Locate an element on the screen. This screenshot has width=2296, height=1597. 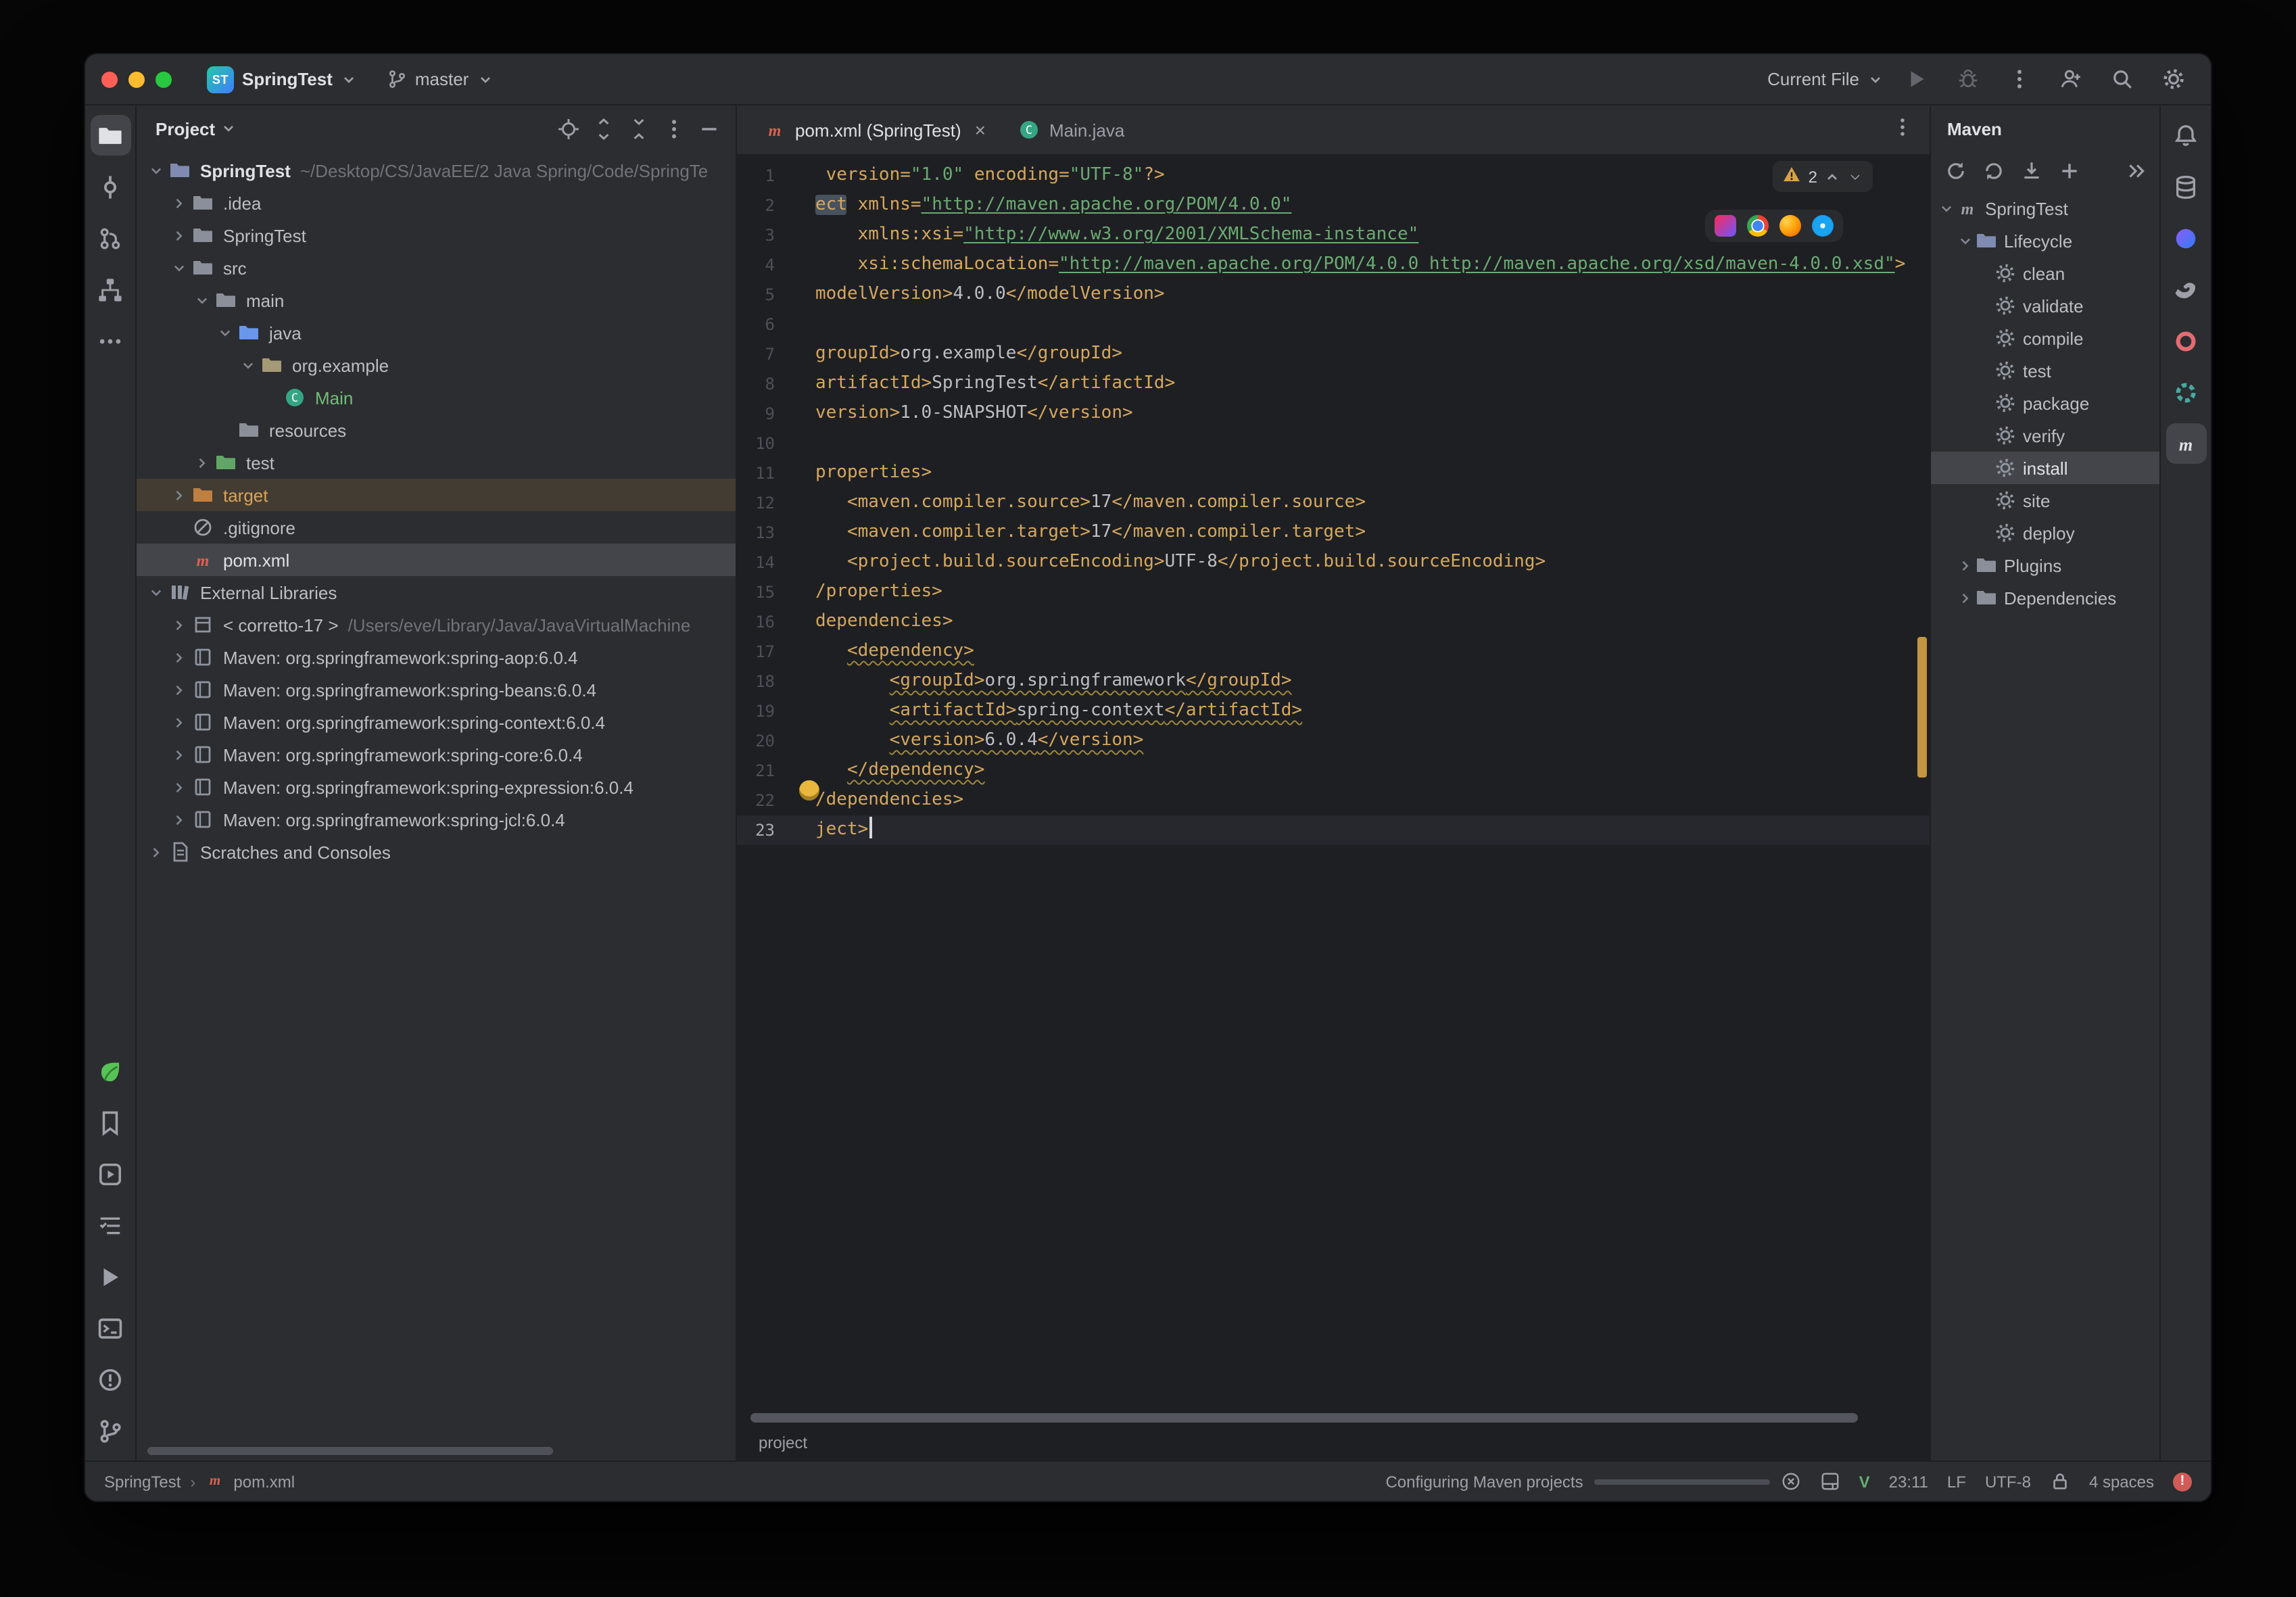
editor-horizontal-scrollbar is located at coordinates (1333, 1417).